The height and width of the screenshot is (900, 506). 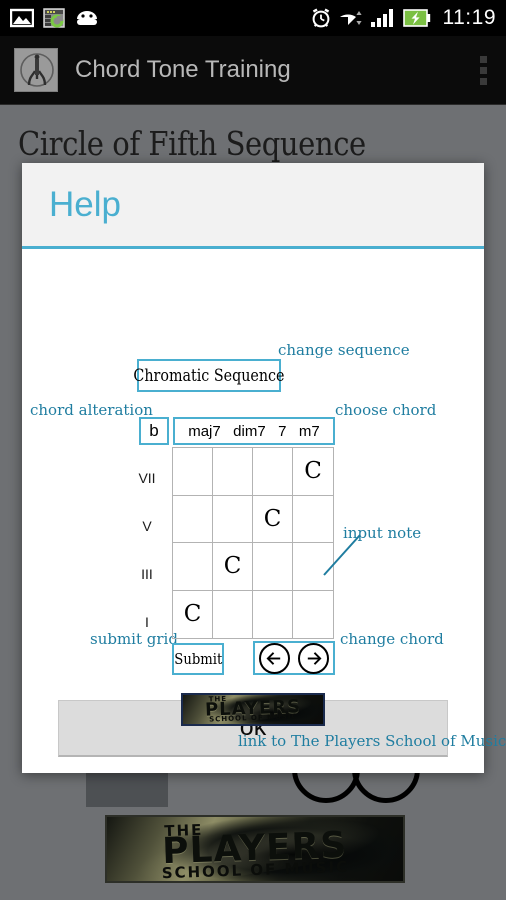 What do you see at coordinates (183, 69) in the screenshot?
I see `app-title: Chord Tone Training` at bounding box center [183, 69].